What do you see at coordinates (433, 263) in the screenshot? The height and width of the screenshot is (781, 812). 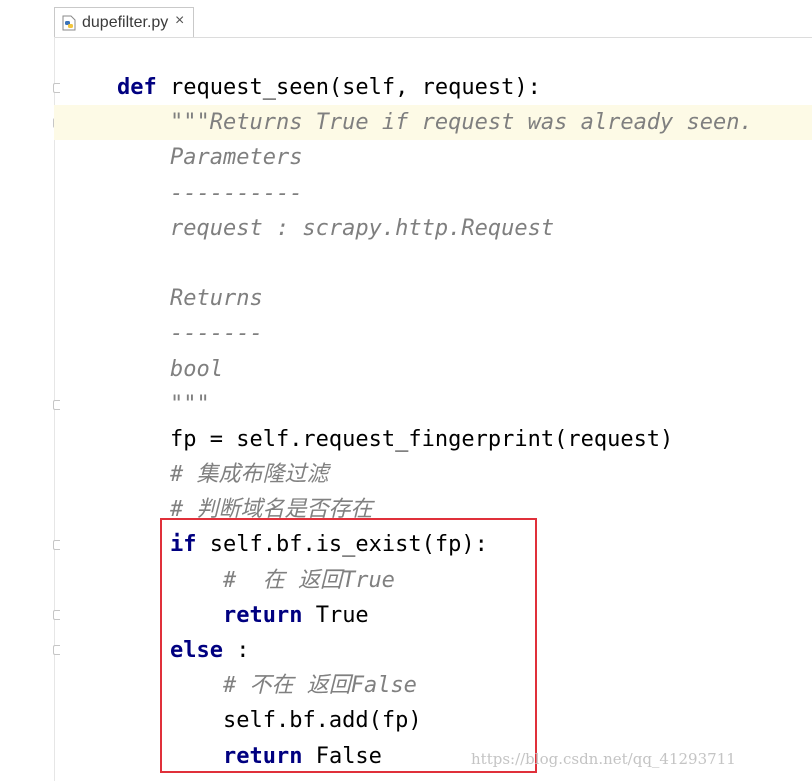 I see `code-line` at bounding box center [433, 263].